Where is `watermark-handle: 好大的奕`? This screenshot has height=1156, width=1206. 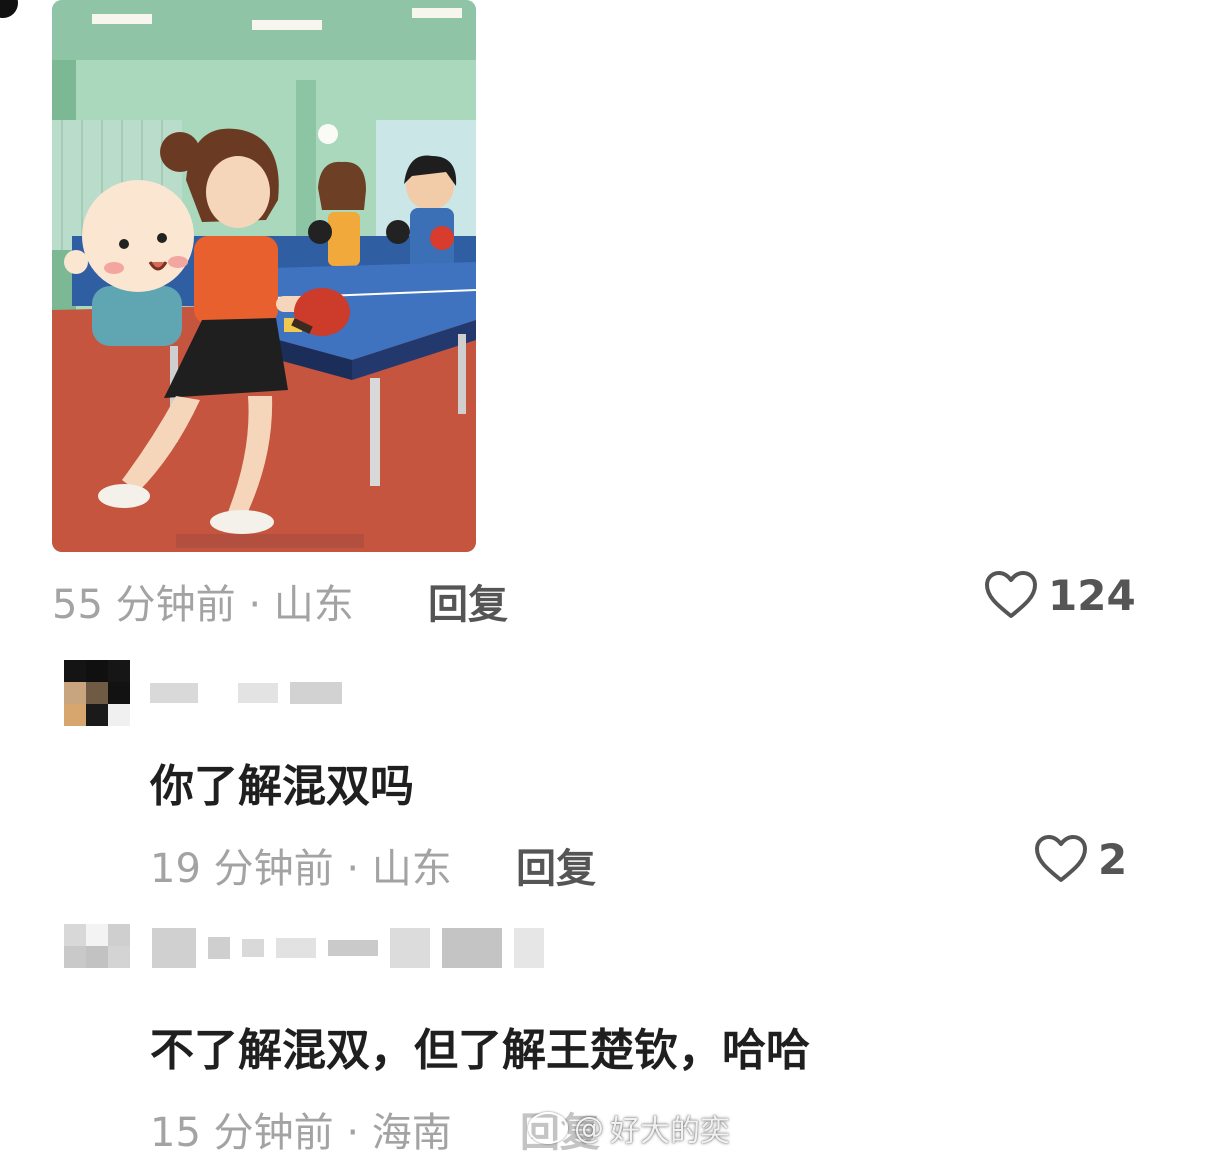 watermark-handle: 好大的奕 is located at coordinates (670, 1131).